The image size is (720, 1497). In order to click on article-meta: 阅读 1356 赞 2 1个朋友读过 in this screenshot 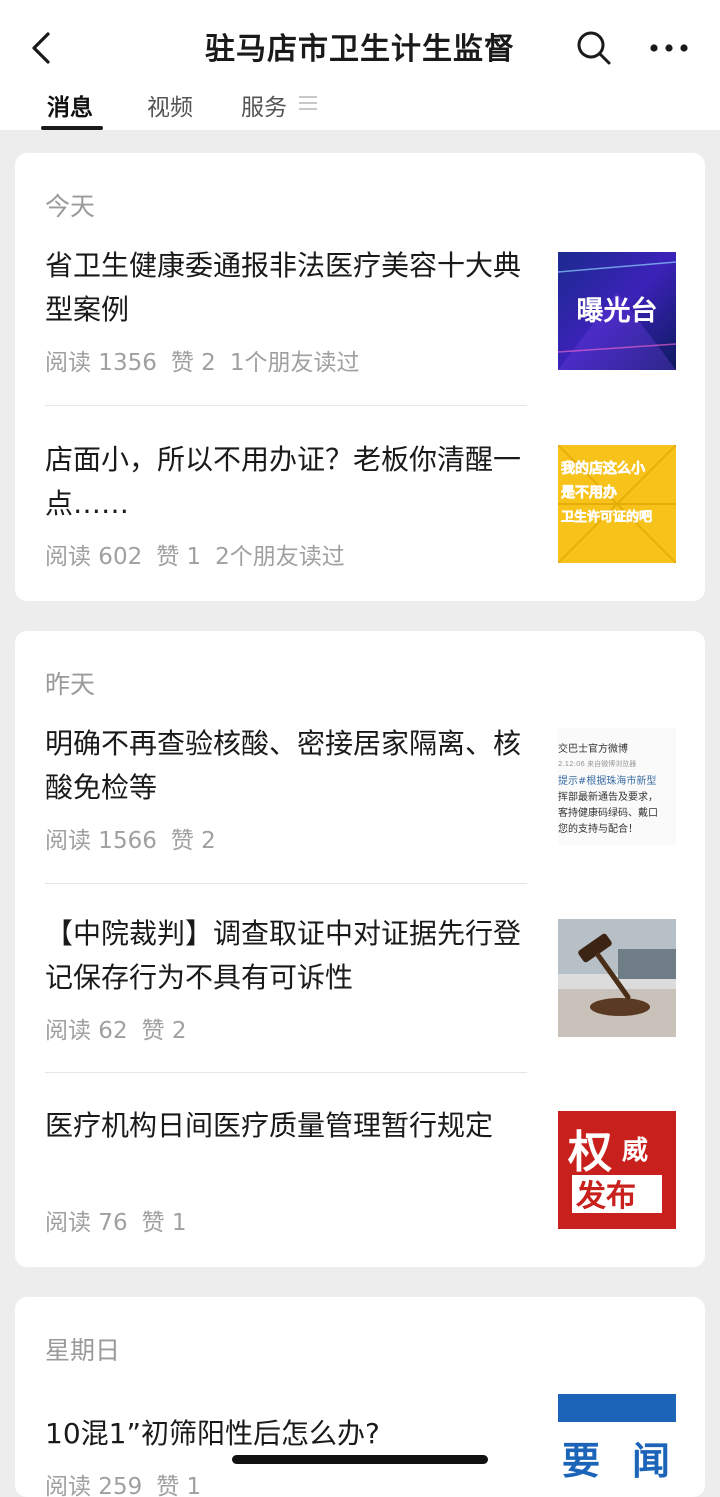, I will do `click(209, 360)`.